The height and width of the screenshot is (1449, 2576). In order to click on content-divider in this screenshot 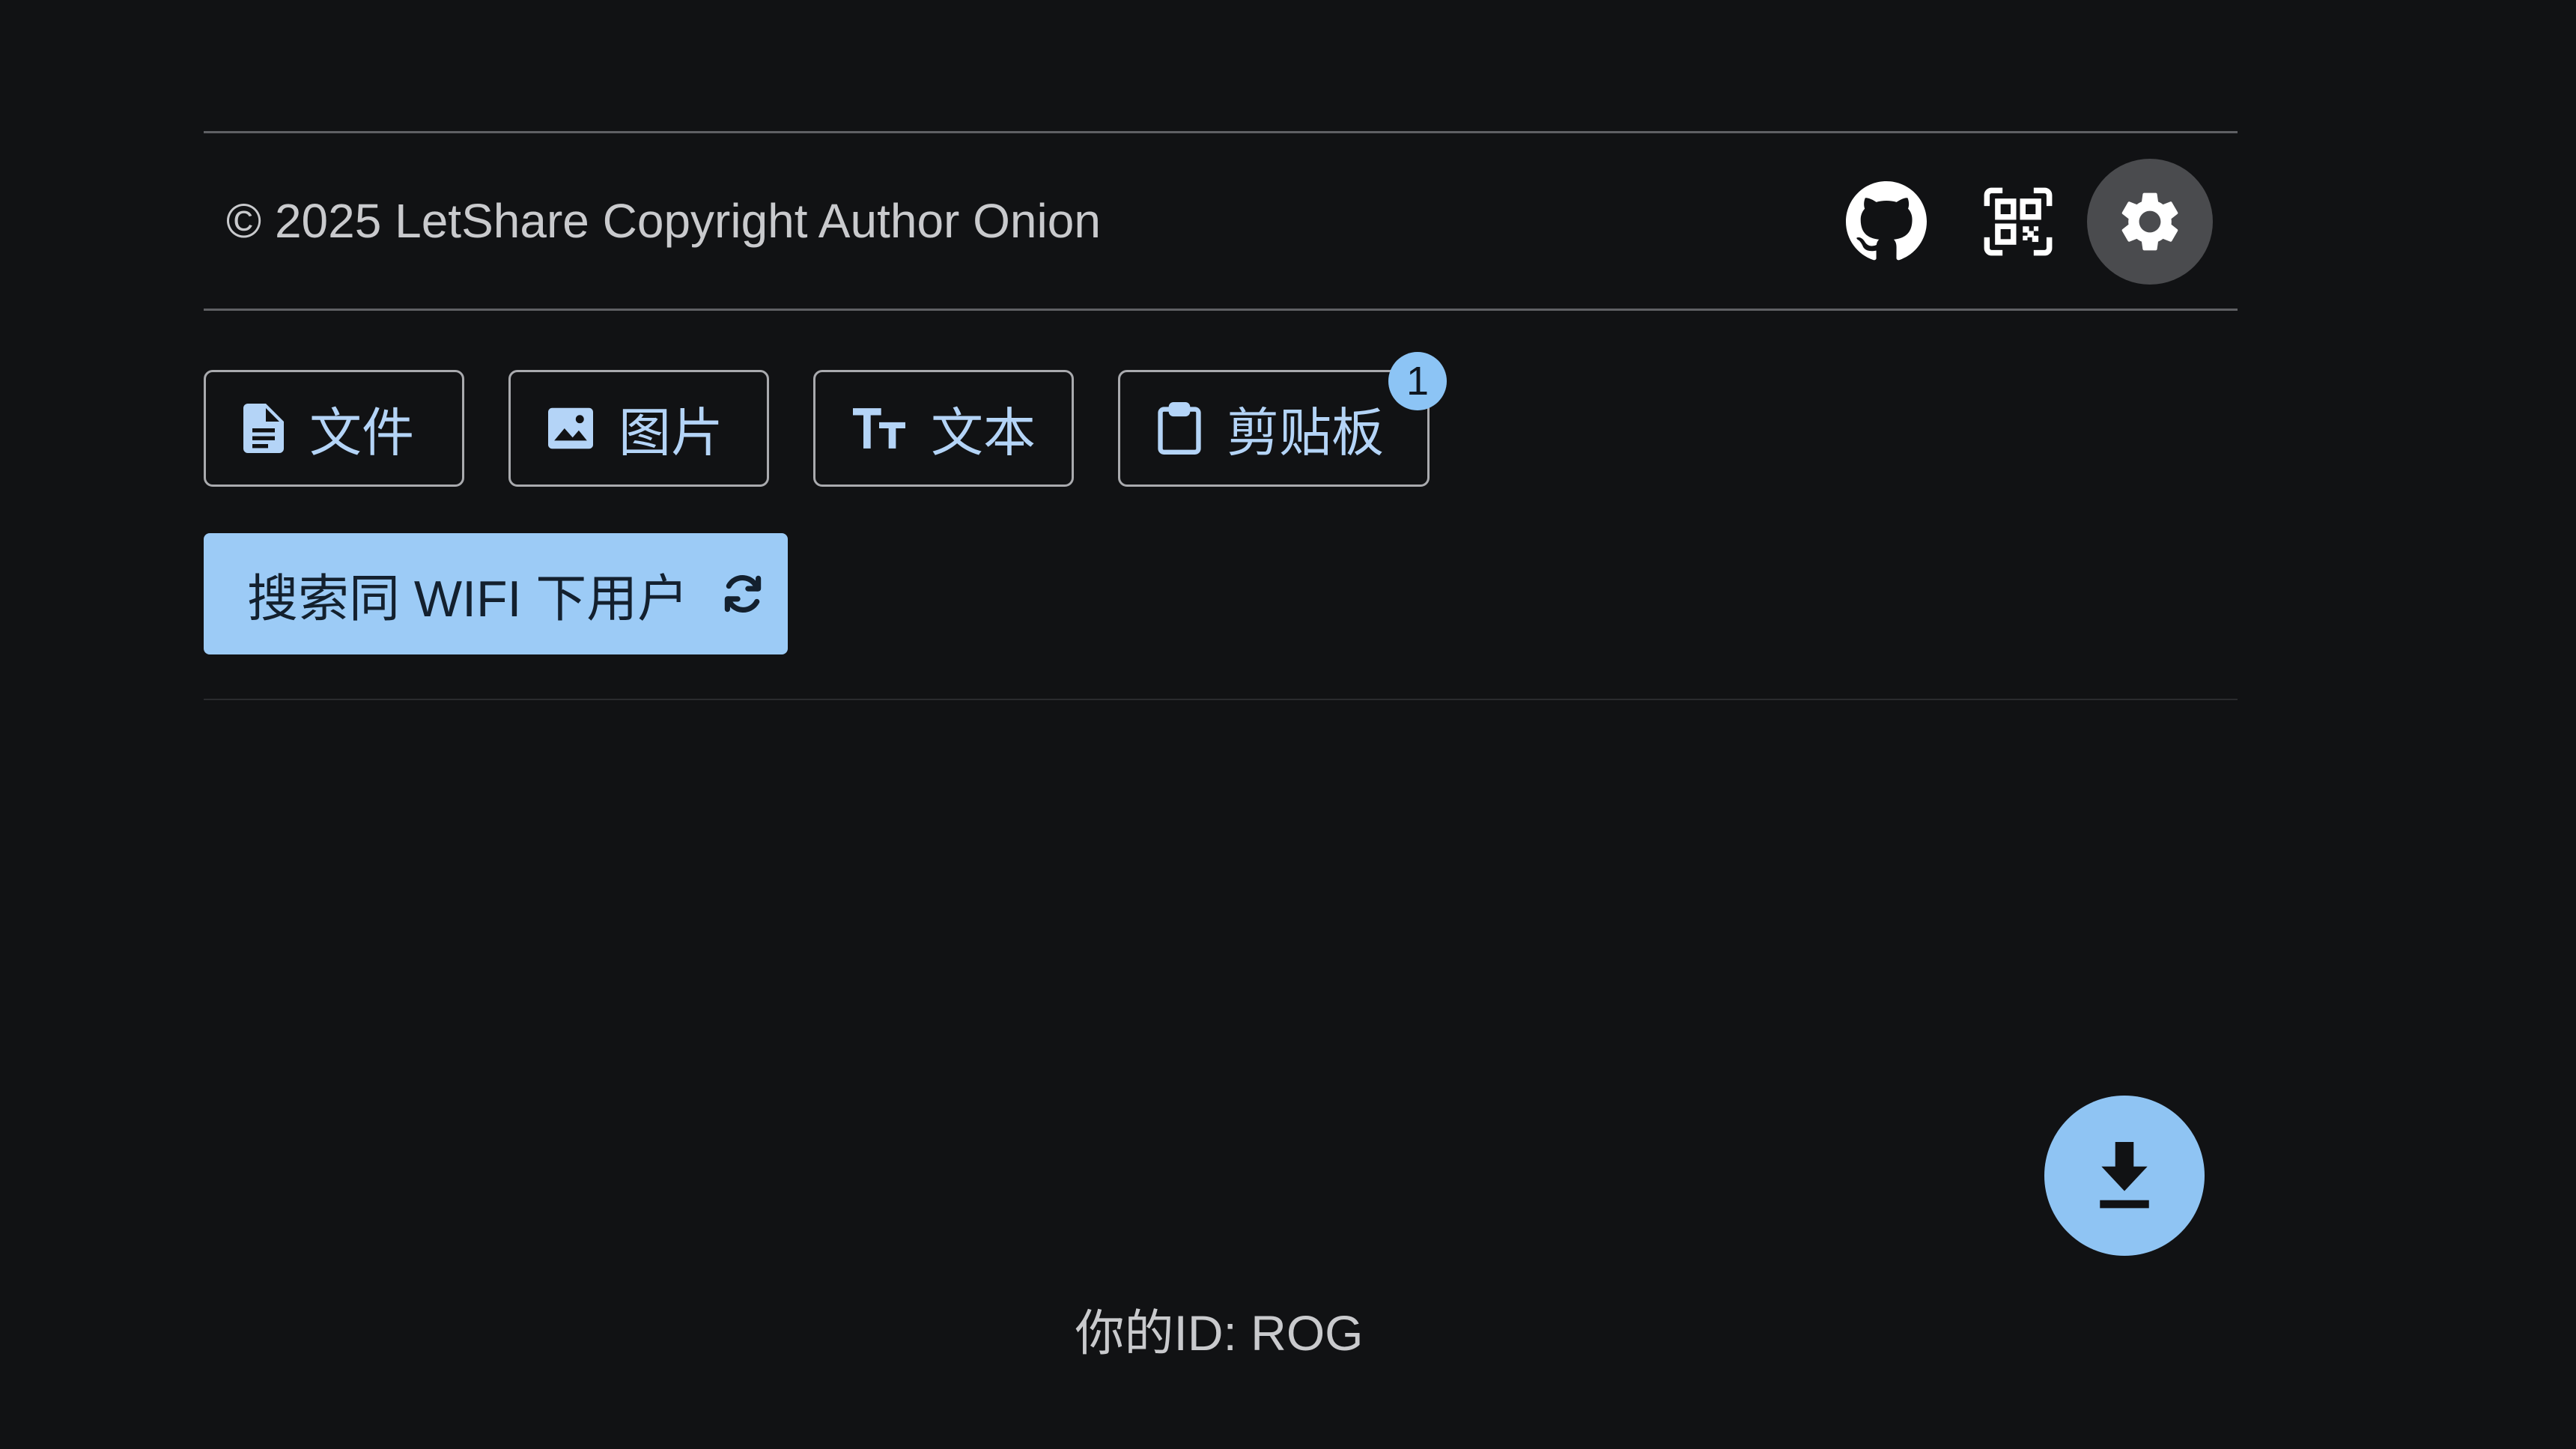, I will do `click(1221, 699)`.